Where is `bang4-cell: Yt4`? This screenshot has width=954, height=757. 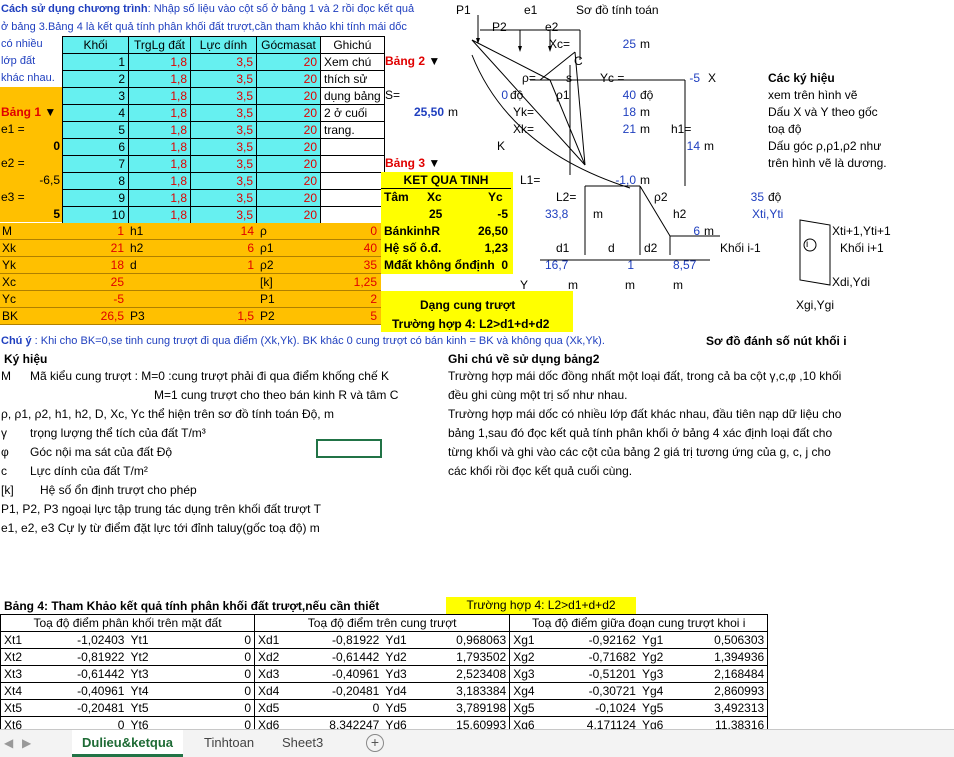
bang4-cell: Yt4 is located at coordinates (140, 691).